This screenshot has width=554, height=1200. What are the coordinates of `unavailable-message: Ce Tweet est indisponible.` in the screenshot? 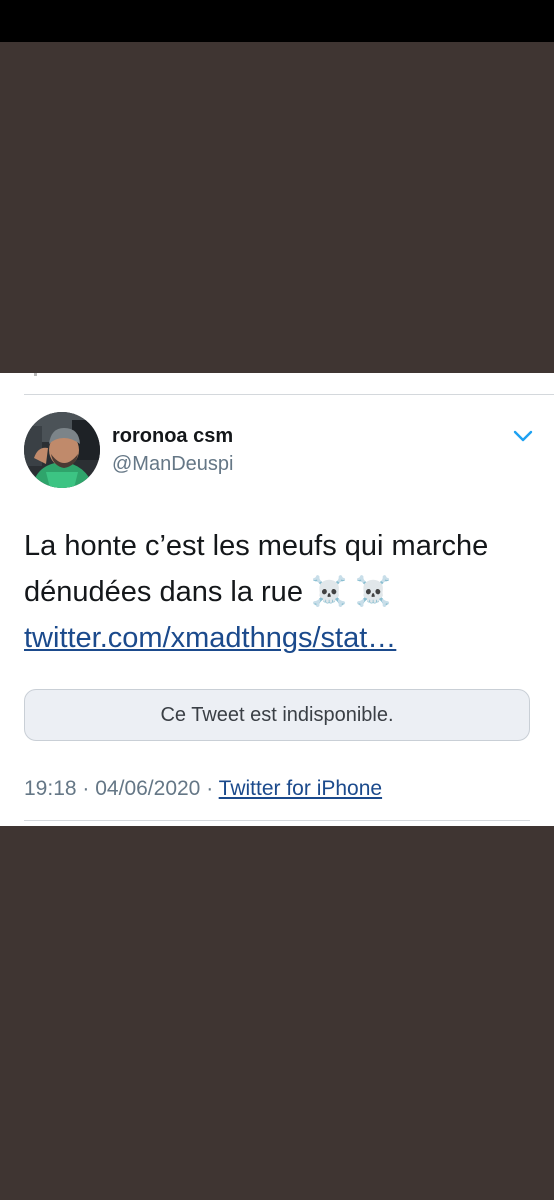 It's located at (277, 714).